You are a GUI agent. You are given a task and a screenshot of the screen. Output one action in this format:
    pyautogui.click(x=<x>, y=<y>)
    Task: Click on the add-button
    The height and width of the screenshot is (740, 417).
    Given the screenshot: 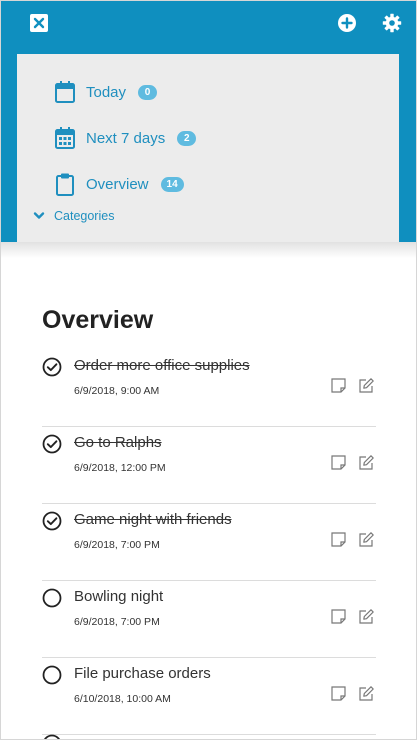 What is the action you would take?
    pyautogui.click(x=347, y=23)
    